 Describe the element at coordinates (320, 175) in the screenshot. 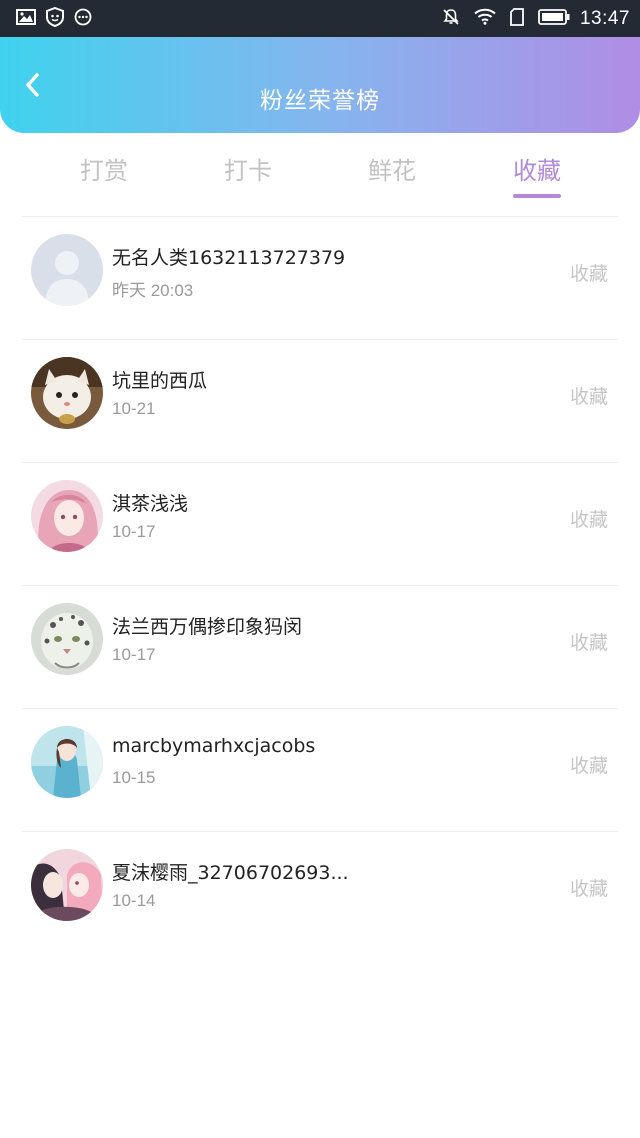

I see `tab-bar: 打赏 打卡 鲜花 收藏` at that location.